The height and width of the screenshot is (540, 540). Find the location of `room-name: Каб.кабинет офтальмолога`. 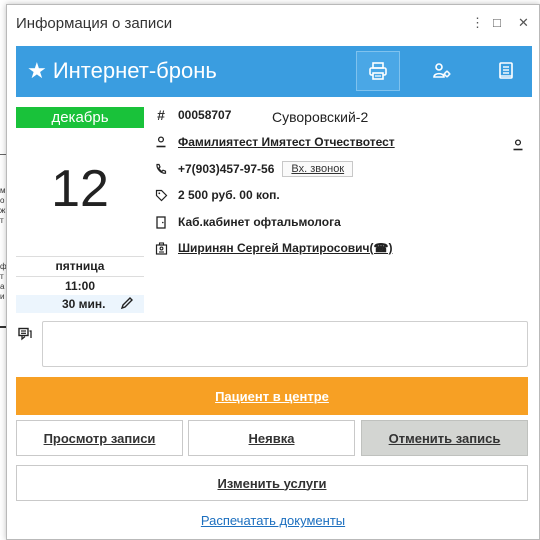

room-name: Каб.кабинет офтальмолога is located at coordinates (259, 222).